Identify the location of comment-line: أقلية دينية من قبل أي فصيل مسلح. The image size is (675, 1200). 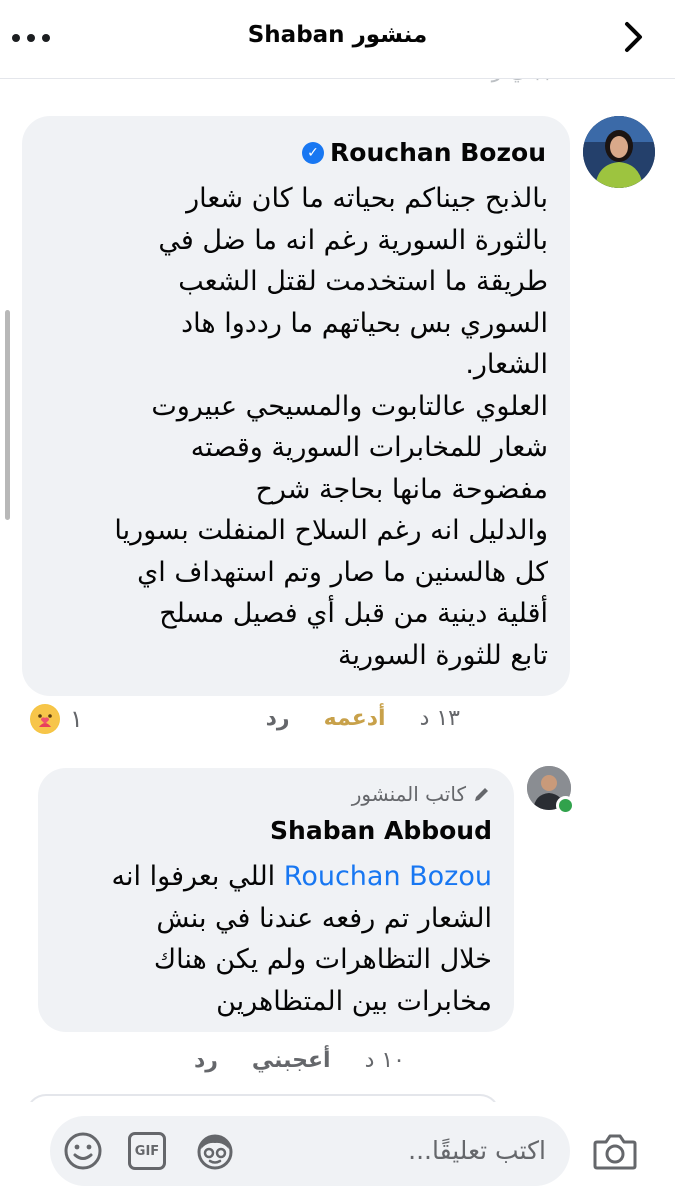
(353, 613).